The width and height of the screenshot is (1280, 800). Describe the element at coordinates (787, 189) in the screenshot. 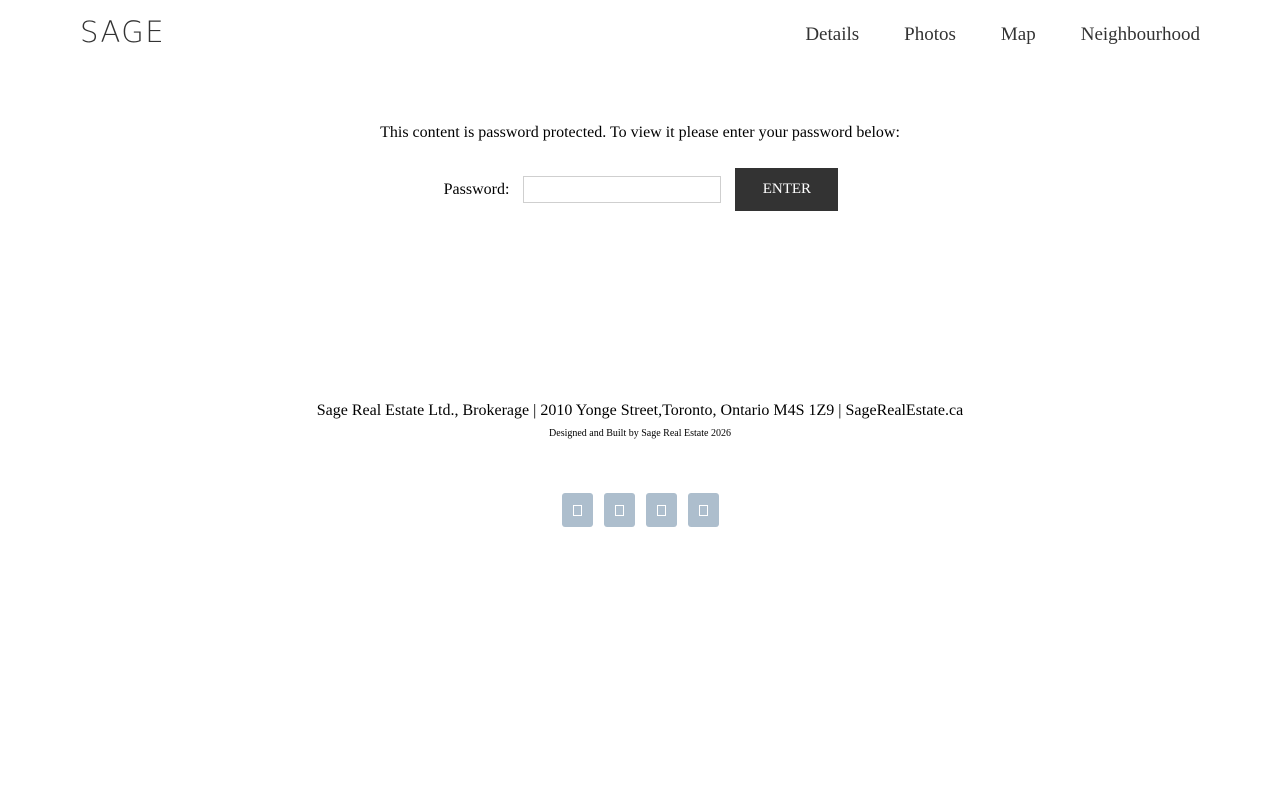

I see `enter-button: ENTER` at that location.